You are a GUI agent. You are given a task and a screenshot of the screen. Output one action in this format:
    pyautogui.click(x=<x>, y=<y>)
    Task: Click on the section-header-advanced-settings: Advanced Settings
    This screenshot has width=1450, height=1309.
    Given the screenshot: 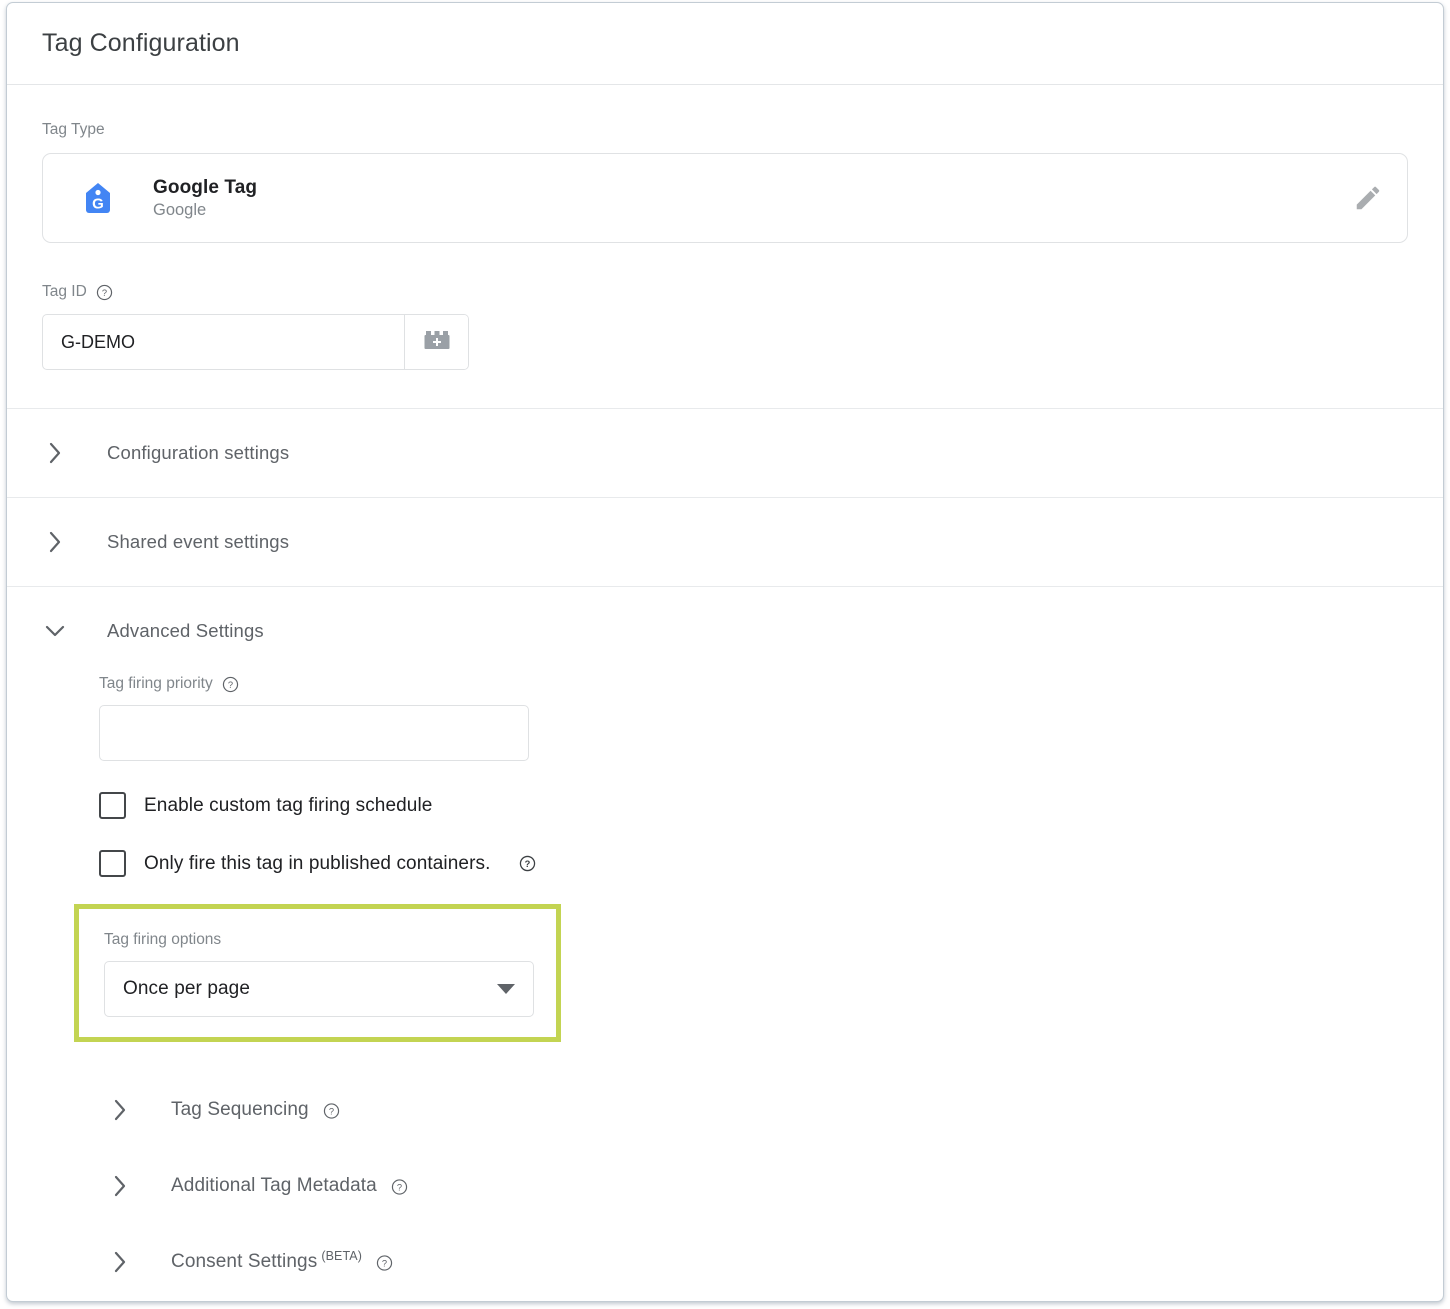 What is the action you would take?
    pyautogui.click(x=725, y=631)
    